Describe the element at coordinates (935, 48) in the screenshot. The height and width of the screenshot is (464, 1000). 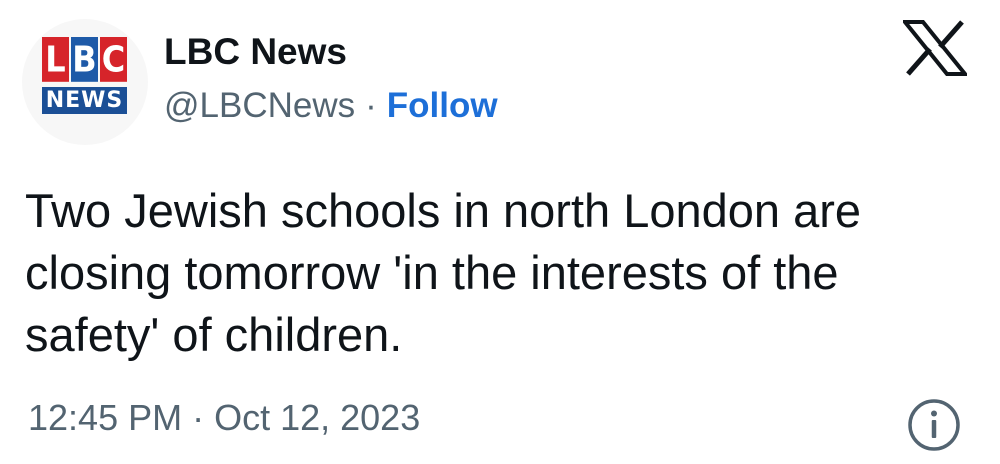
I see `x-logo-icon` at that location.